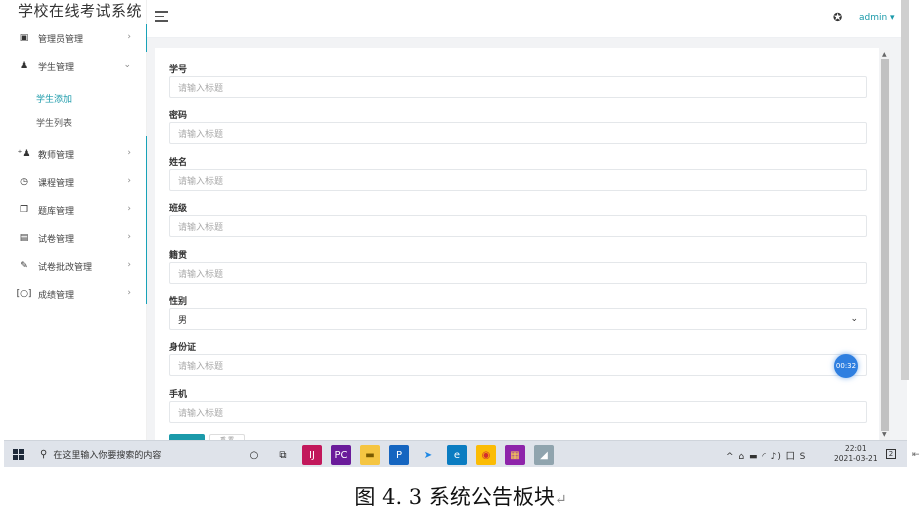 This screenshot has width=921, height=516. Describe the element at coordinates (75, 98) in the screenshot. I see `sidebar-subitem-student-add: 学生添加` at that location.